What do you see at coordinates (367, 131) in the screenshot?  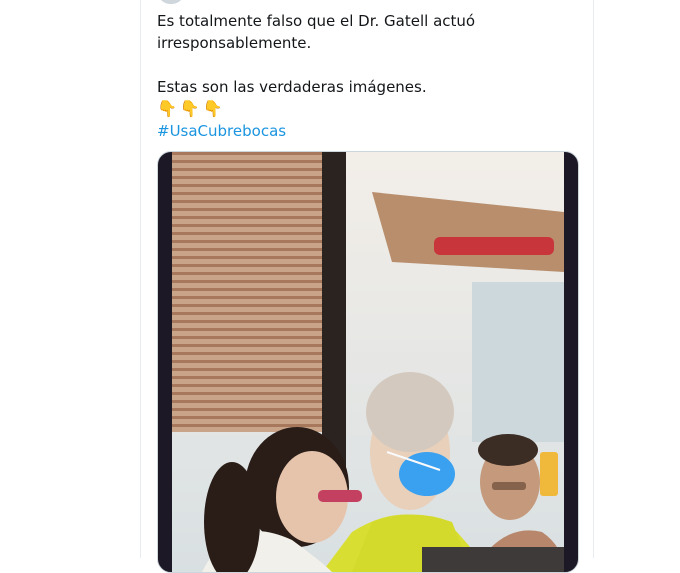 I see `hashtag-link: #UsaCubrebocas` at bounding box center [367, 131].